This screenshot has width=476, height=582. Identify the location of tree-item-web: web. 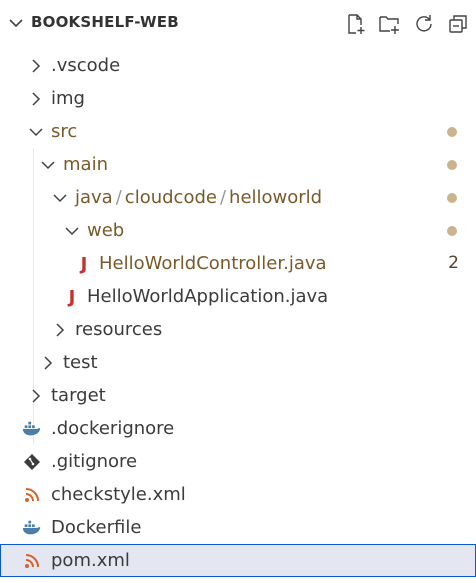
(238, 230).